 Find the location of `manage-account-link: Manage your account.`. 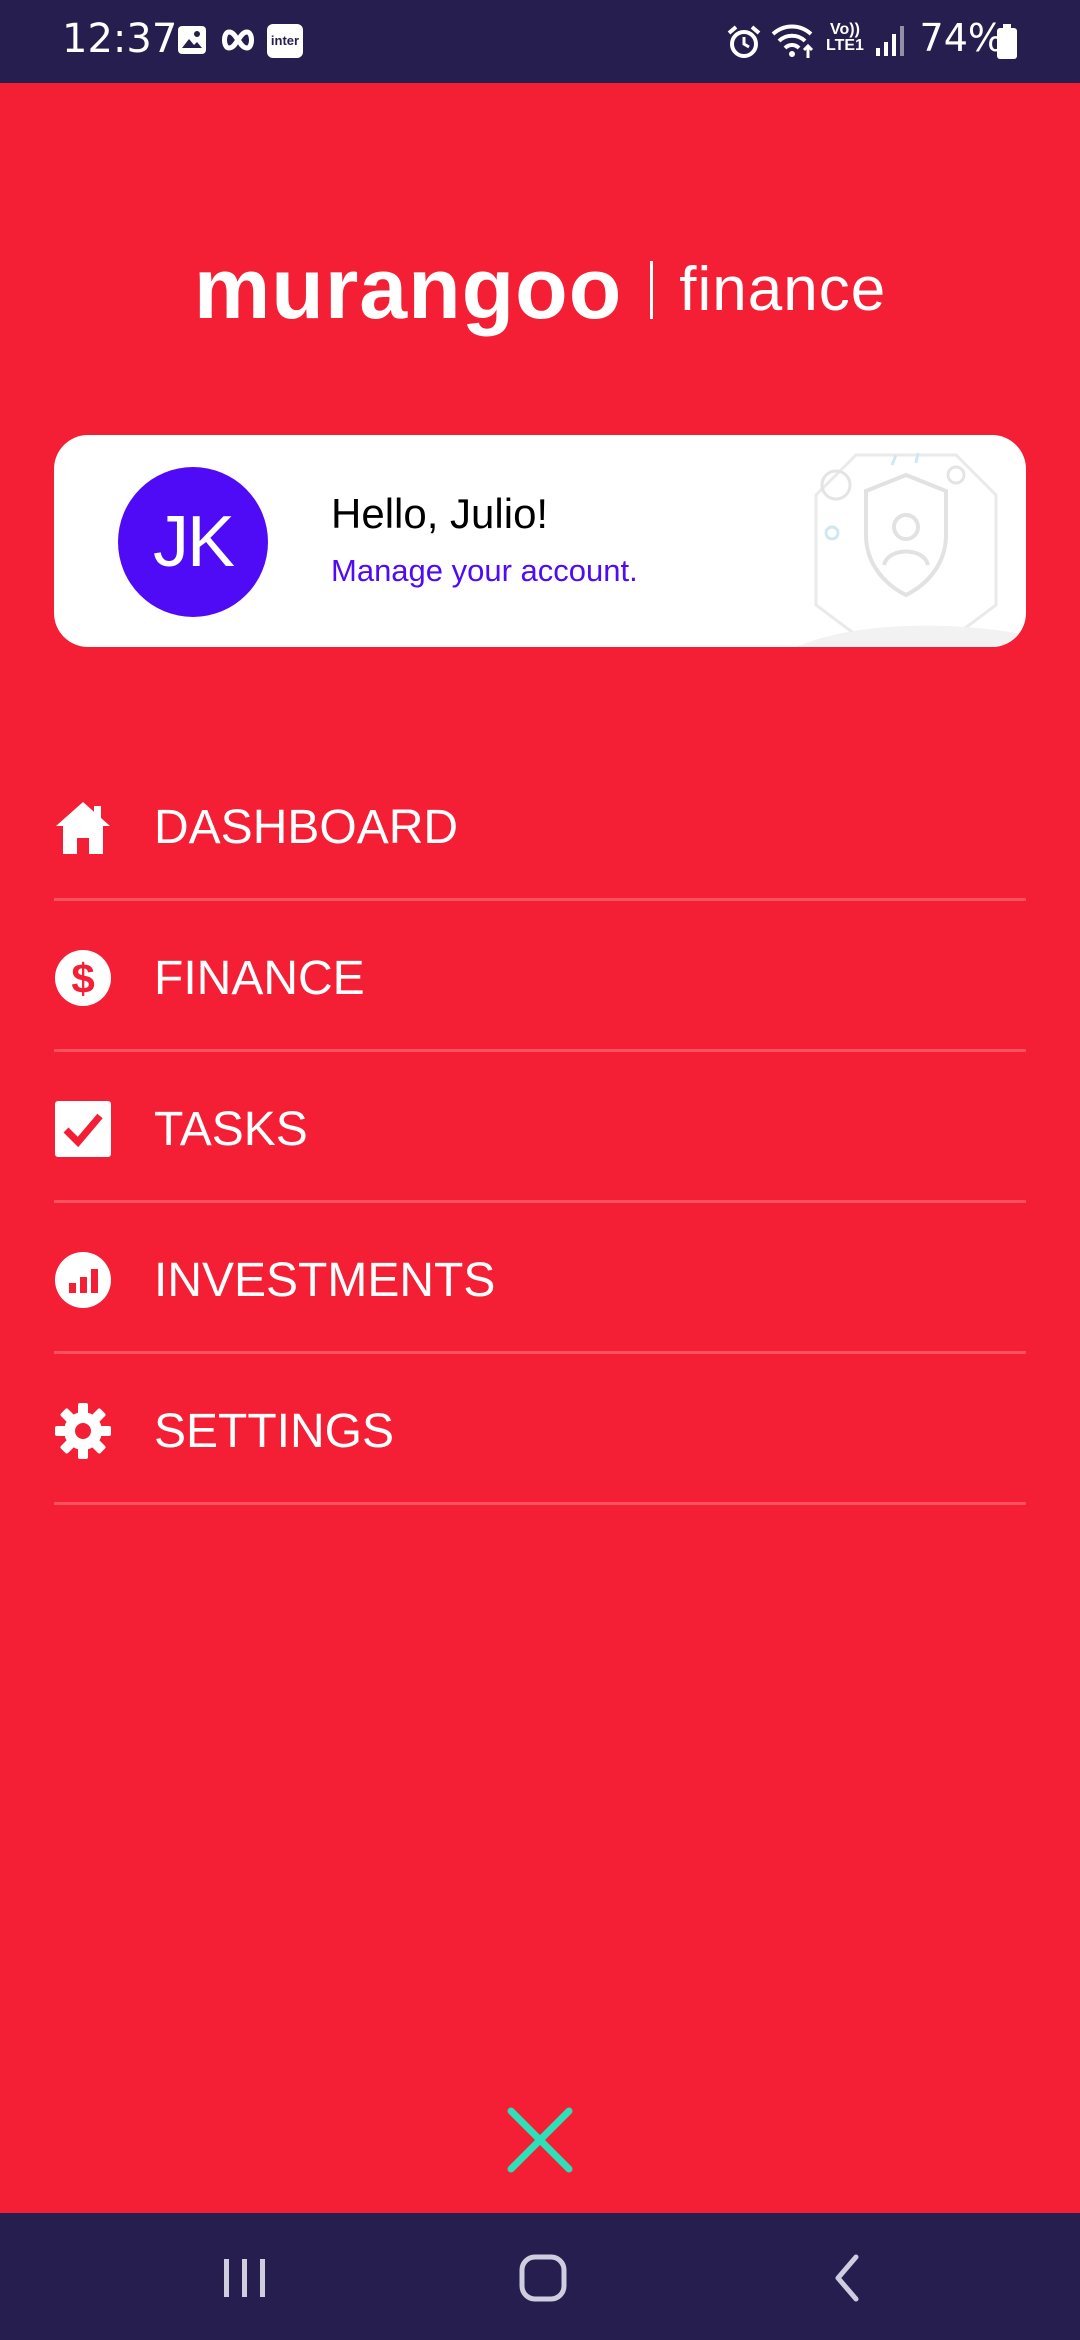

manage-account-link: Manage your account. is located at coordinates (484, 571).